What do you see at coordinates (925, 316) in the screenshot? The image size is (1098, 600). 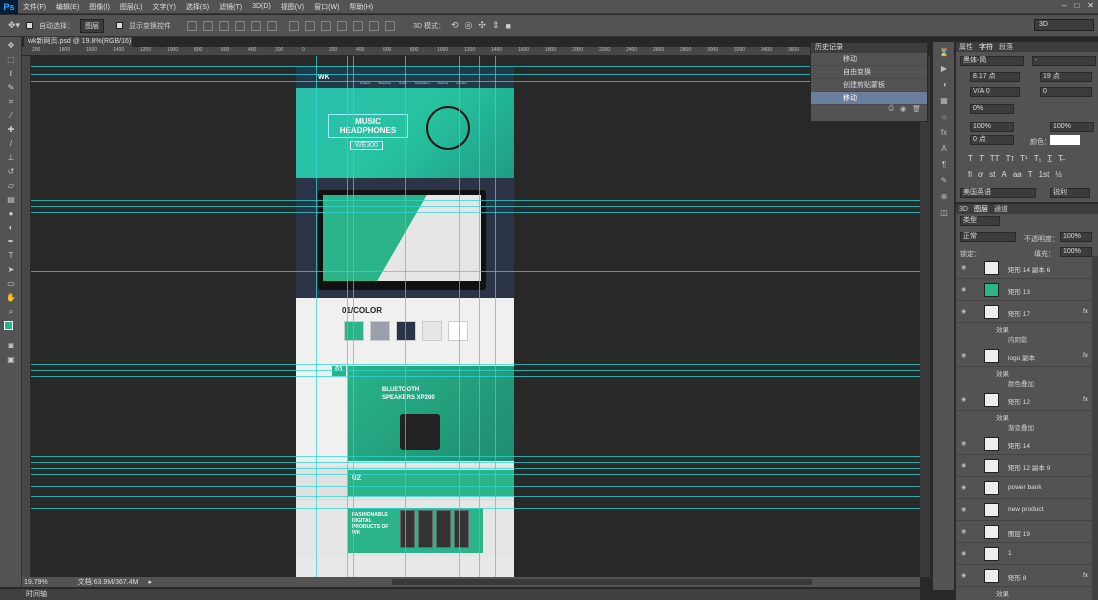 I see `canvas-vertical-scrollbar` at bounding box center [925, 316].